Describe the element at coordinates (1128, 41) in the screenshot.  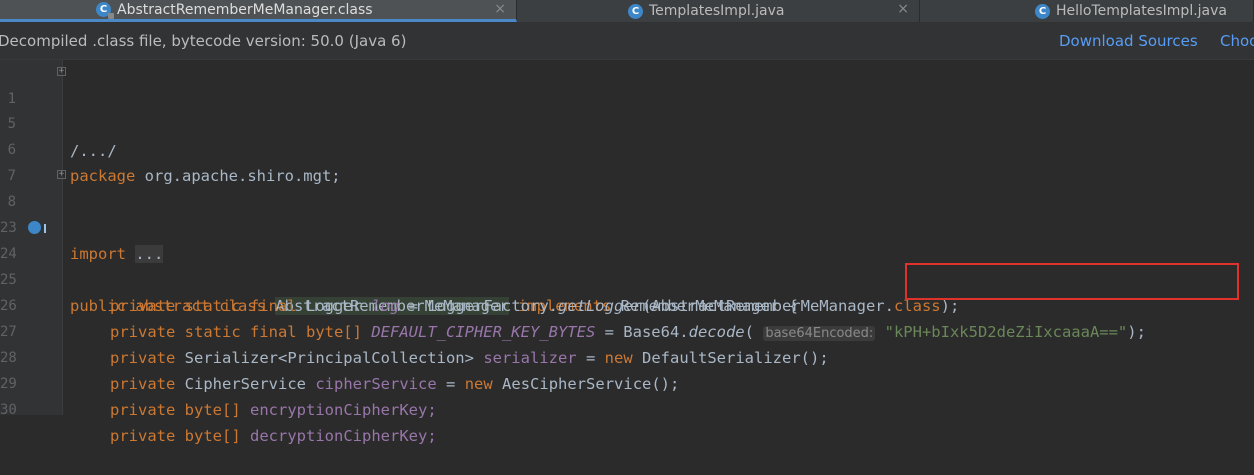
I see `download-sources-link: Download Sources` at that location.